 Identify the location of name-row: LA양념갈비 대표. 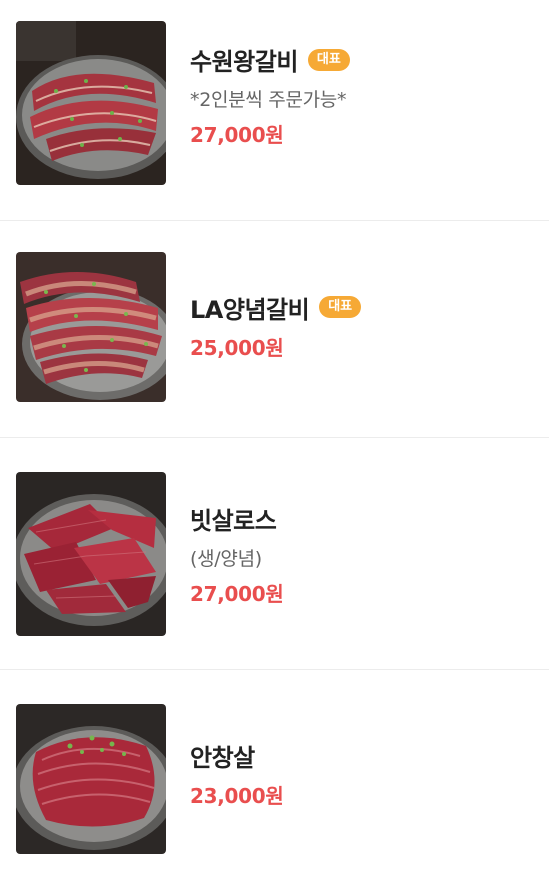
(276, 307).